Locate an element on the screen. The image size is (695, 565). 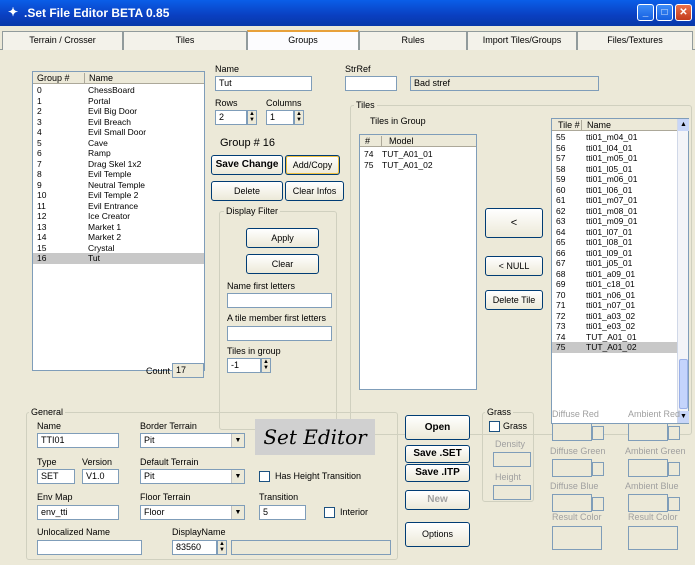
display-name-input: 83560 is located at coordinates (194, 547).